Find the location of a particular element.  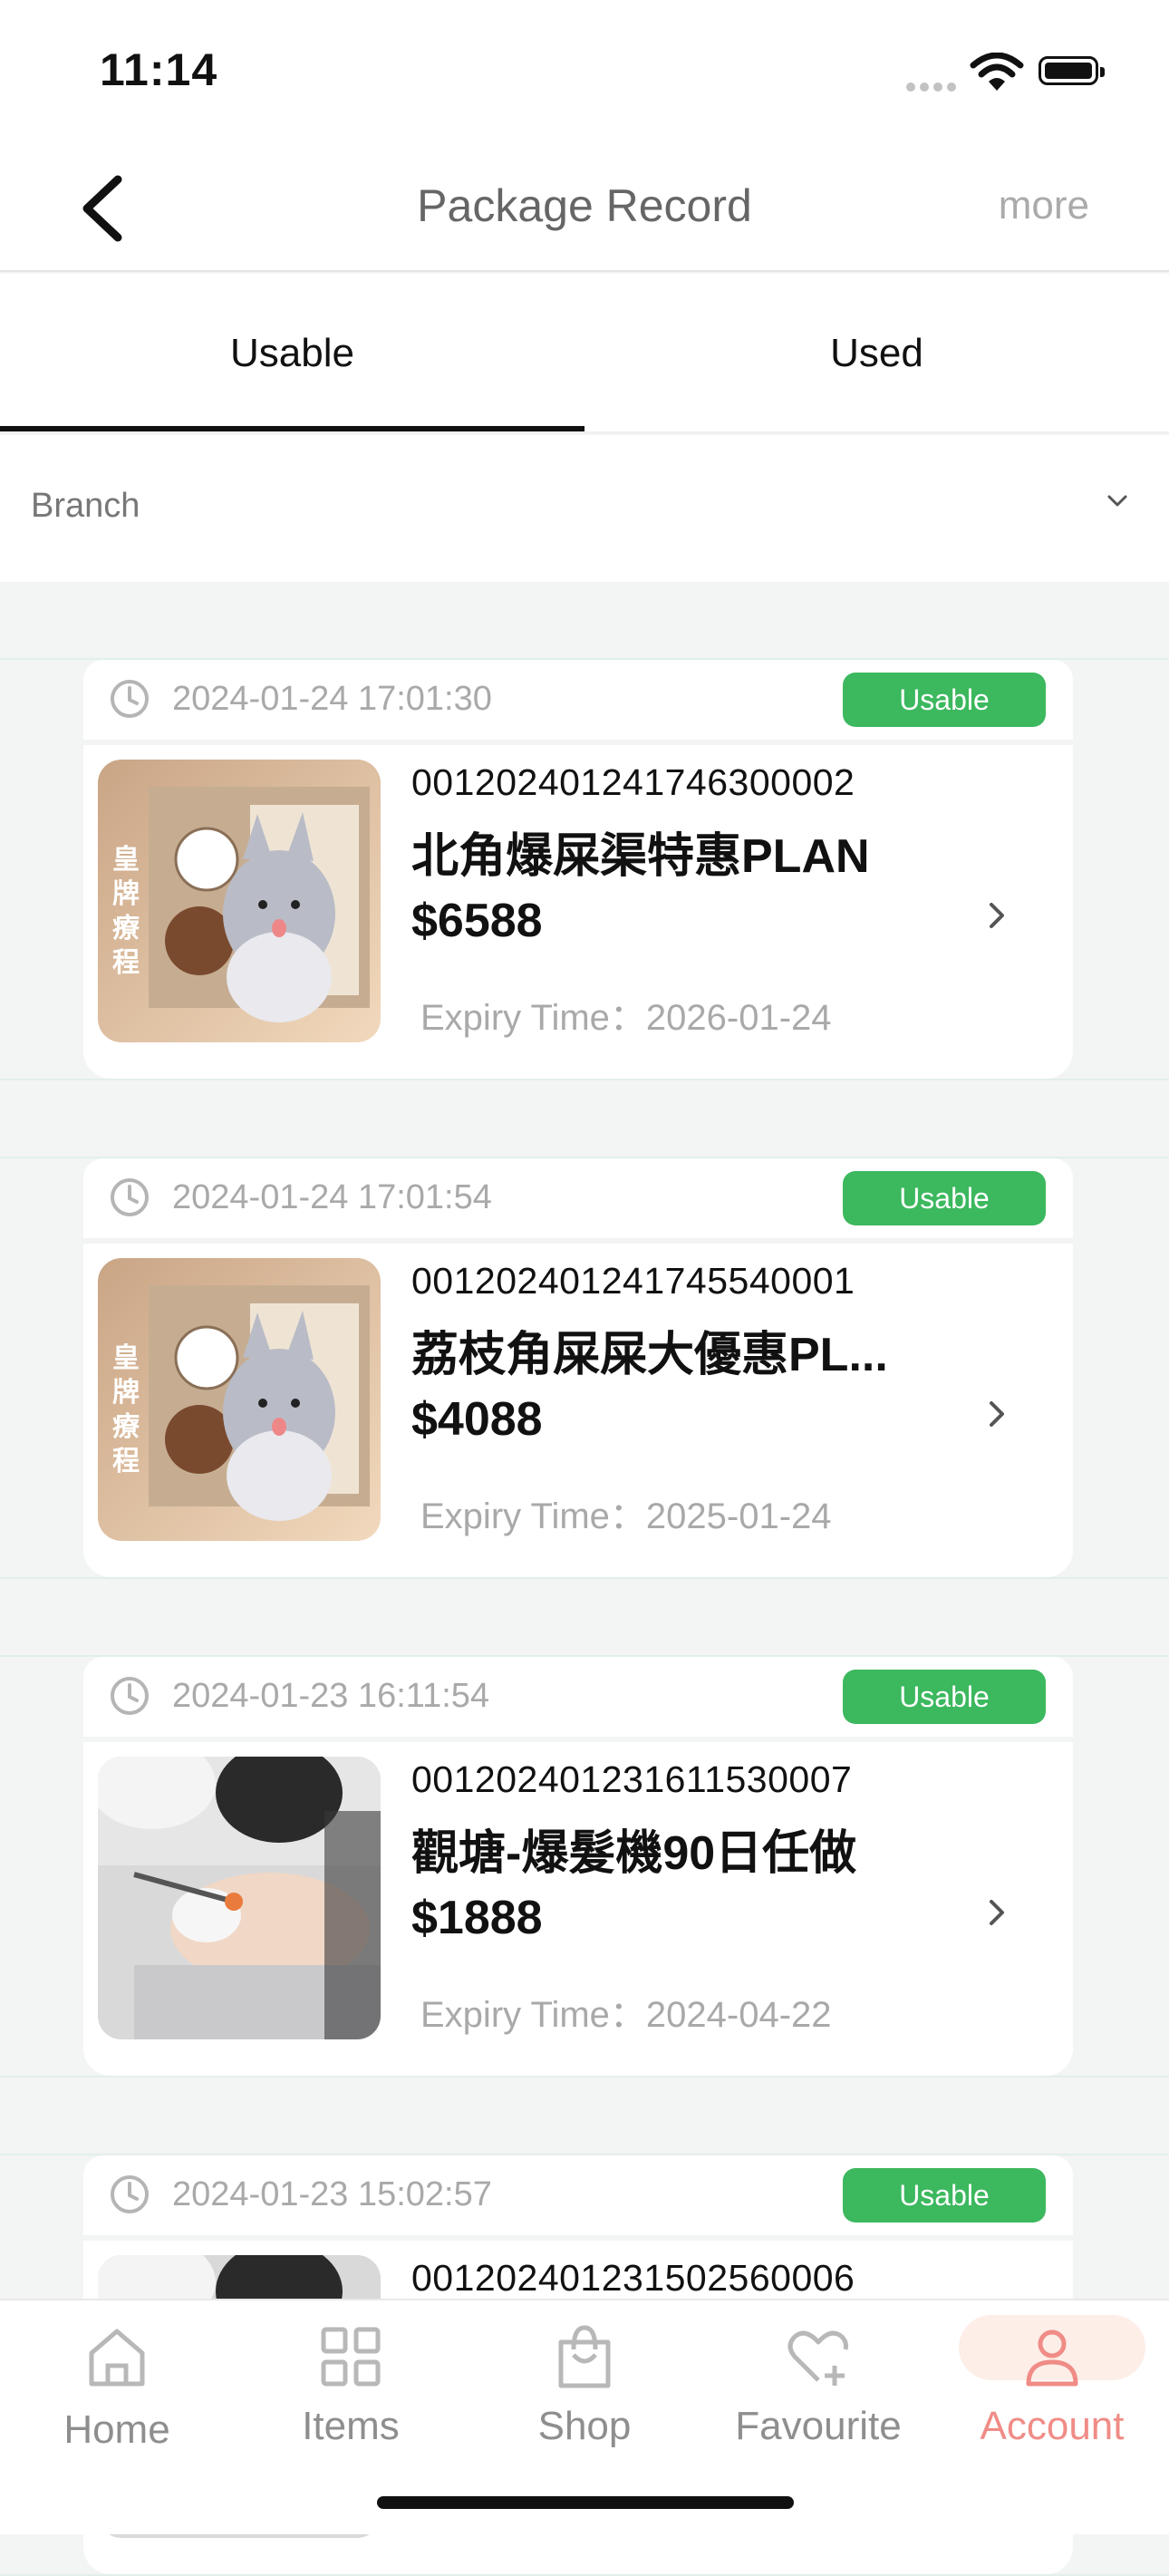

home-indicator is located at coordinates (585, 2502).